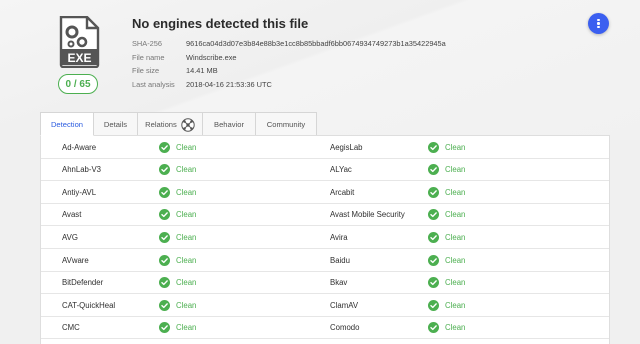 The height and width of the screenshot is (344, 640). Describe the element at coordinates (75, 260) in the screenshot. I see `engine-name: AVware` at that location.